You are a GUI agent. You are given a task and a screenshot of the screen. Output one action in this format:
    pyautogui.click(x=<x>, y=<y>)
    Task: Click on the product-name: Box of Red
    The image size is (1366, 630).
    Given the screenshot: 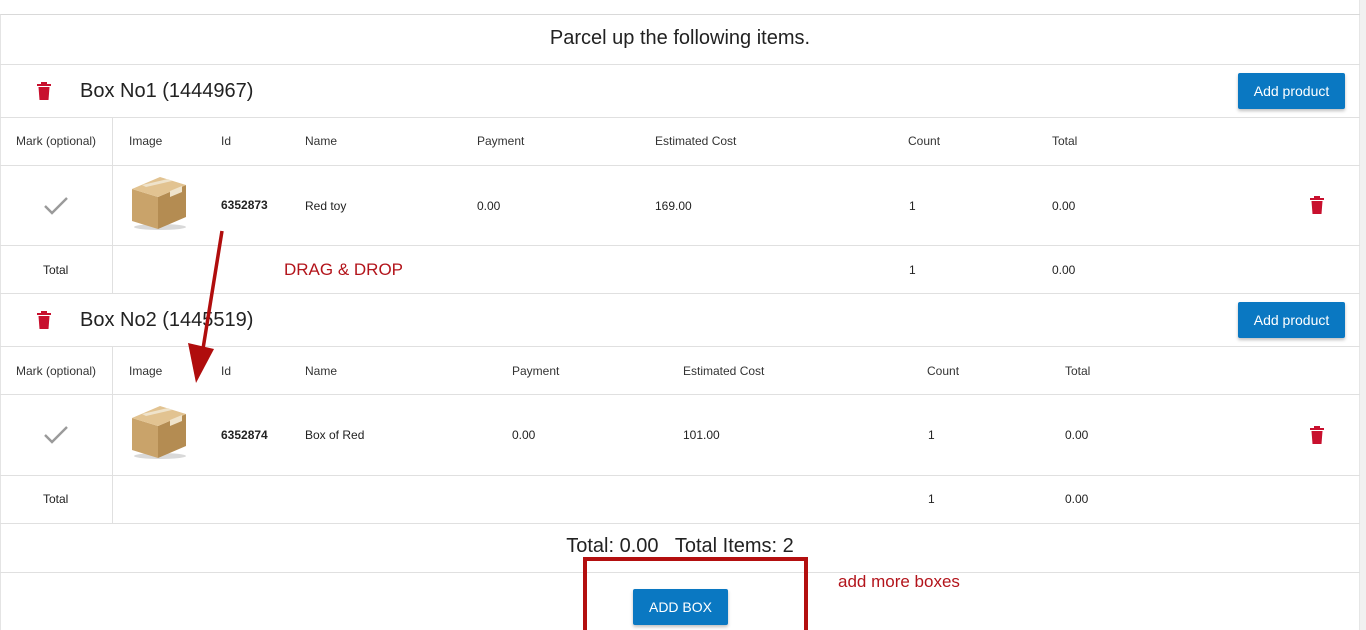 What is the action you would take?
    pyautogui.click(x=335, y=435)
    